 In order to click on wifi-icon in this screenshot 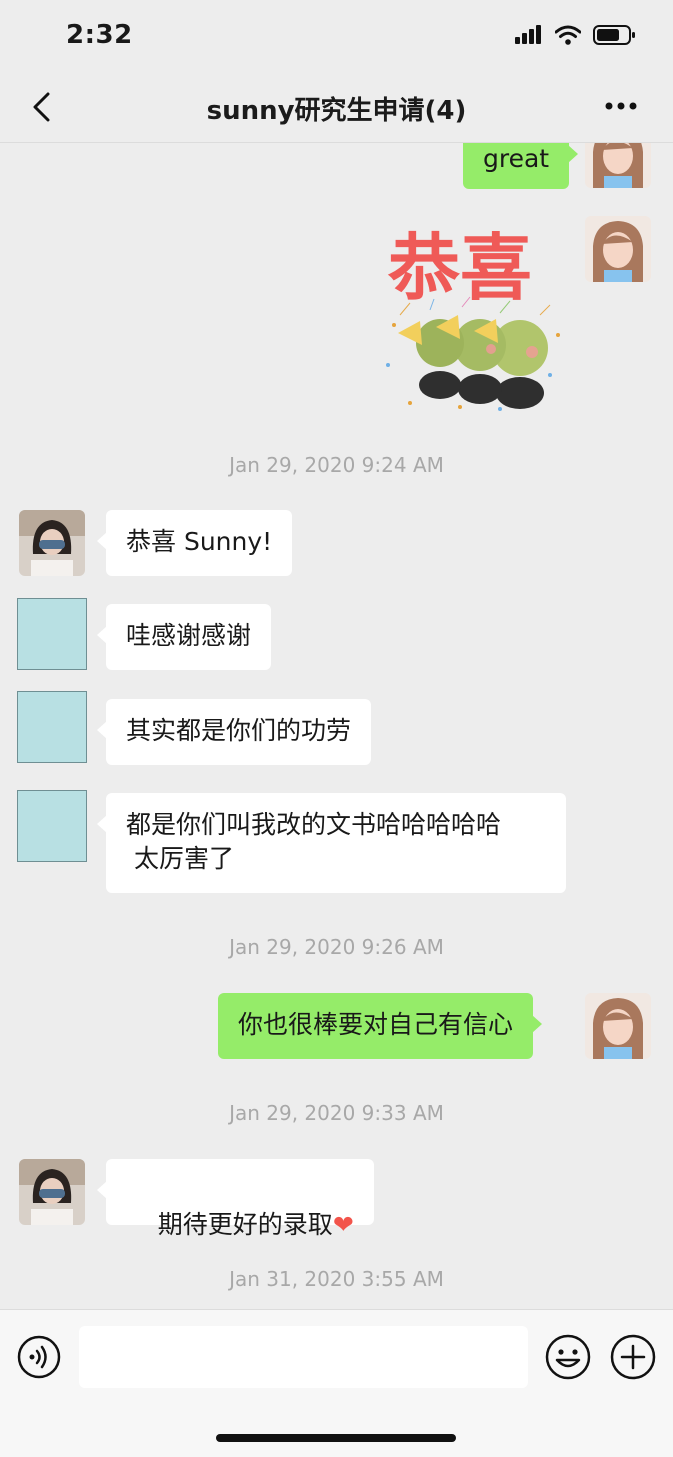, I will do `click(568, 35)`.